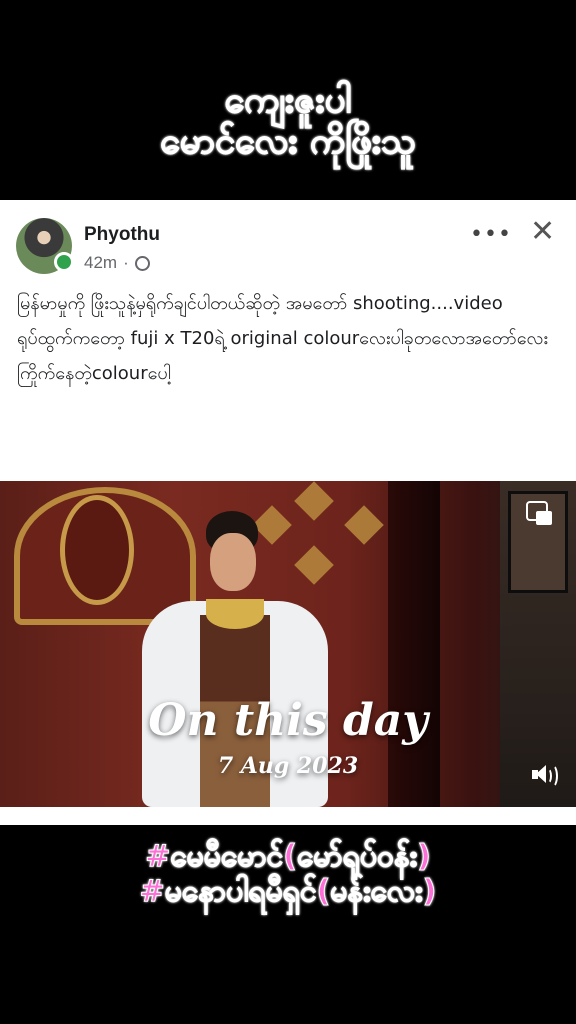 The image size is (576, 1024). Describe the element at coordinates (45, 246) in the screenshot. I see `avatar` at that location.